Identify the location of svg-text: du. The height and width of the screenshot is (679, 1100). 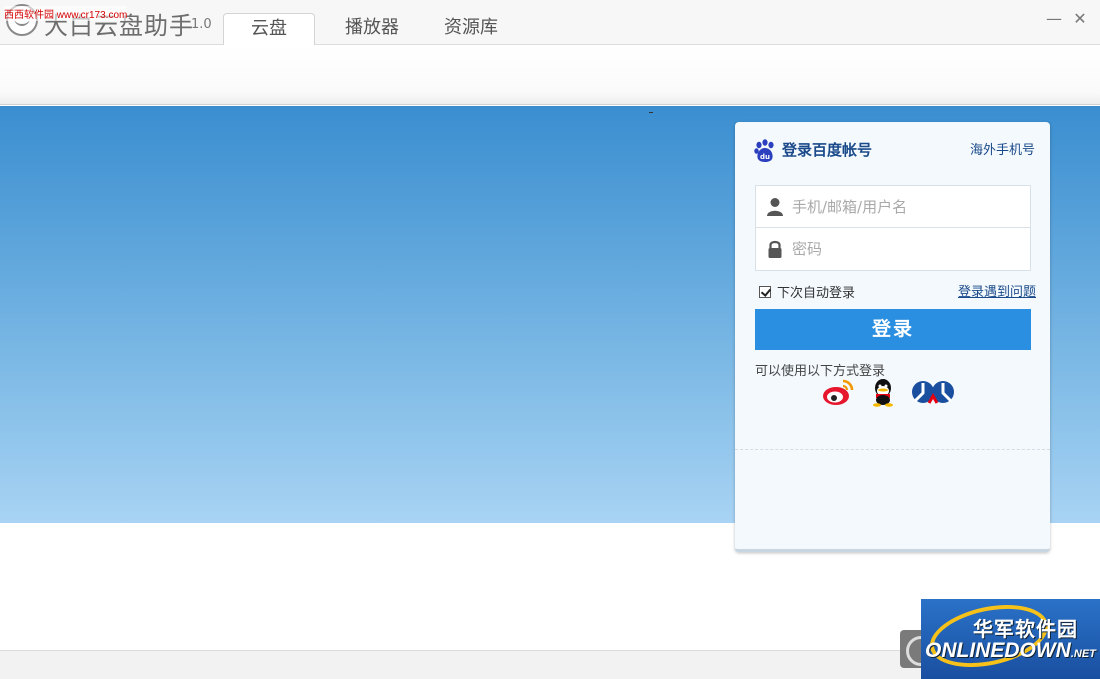
(765, 157).